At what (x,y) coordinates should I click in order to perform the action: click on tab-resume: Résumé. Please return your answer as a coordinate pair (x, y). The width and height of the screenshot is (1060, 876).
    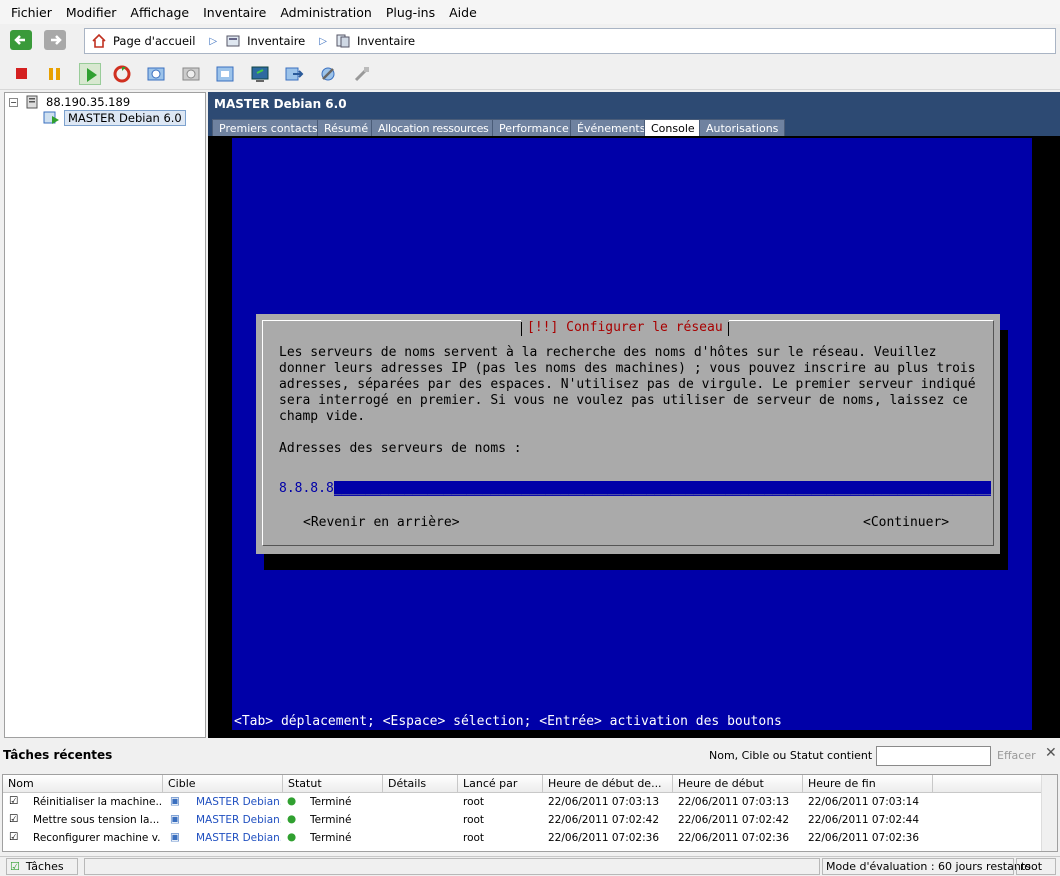
    Looking at the image, I should click on (346, 127).